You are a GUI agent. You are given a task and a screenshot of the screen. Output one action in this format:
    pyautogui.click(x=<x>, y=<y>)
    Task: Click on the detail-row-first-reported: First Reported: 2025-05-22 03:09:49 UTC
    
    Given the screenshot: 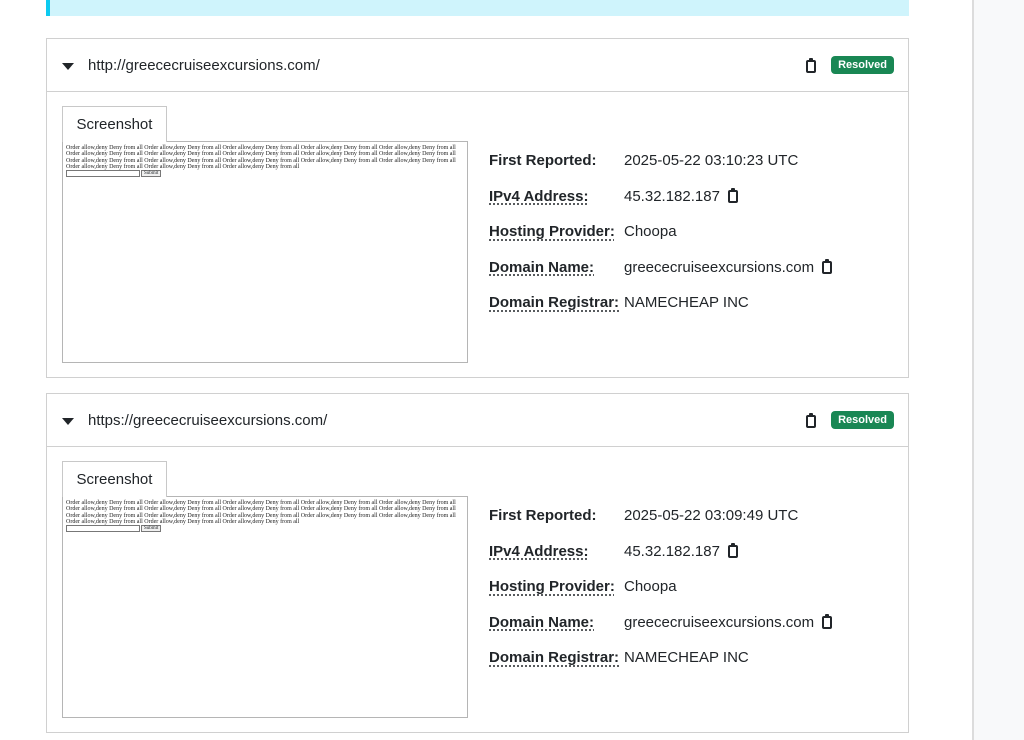 What is the action you would take?
    pyautogui.click(x=694, y=516)
    